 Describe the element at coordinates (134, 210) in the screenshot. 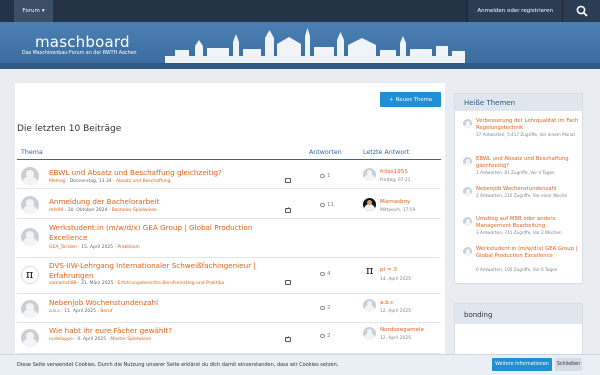

I see `topic-category-link: Bachelor Spielwiese` at that location.